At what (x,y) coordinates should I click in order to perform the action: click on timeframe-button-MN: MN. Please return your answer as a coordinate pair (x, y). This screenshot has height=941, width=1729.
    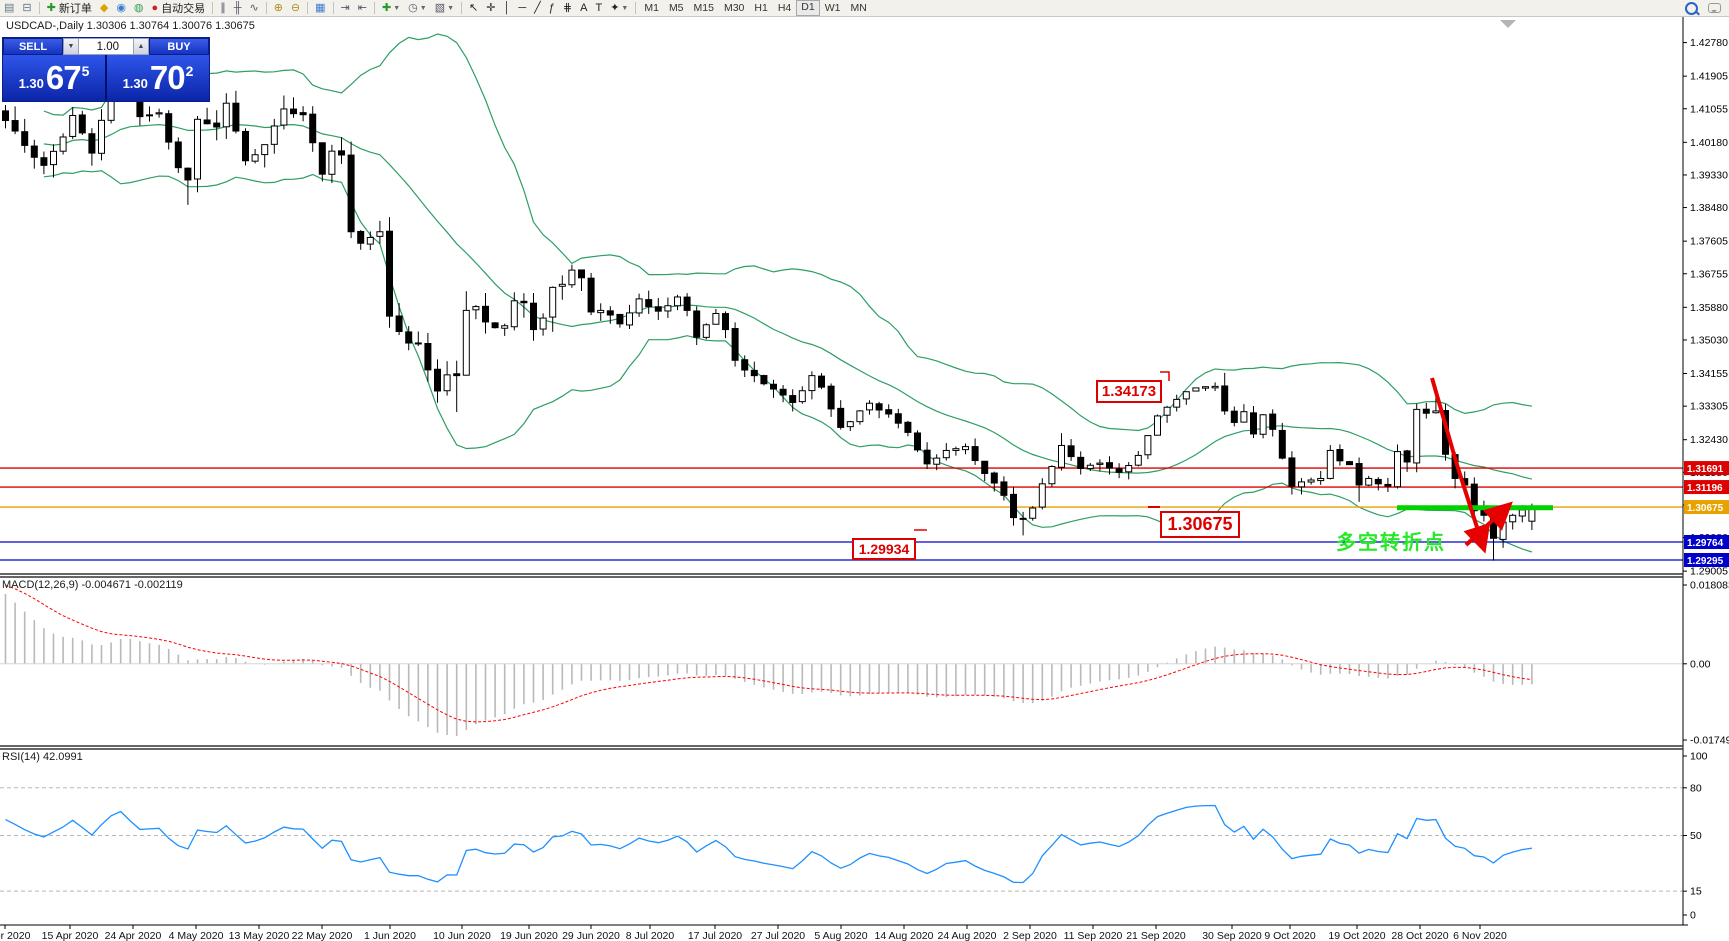
    Looking at the image, I should click on (858, 8).